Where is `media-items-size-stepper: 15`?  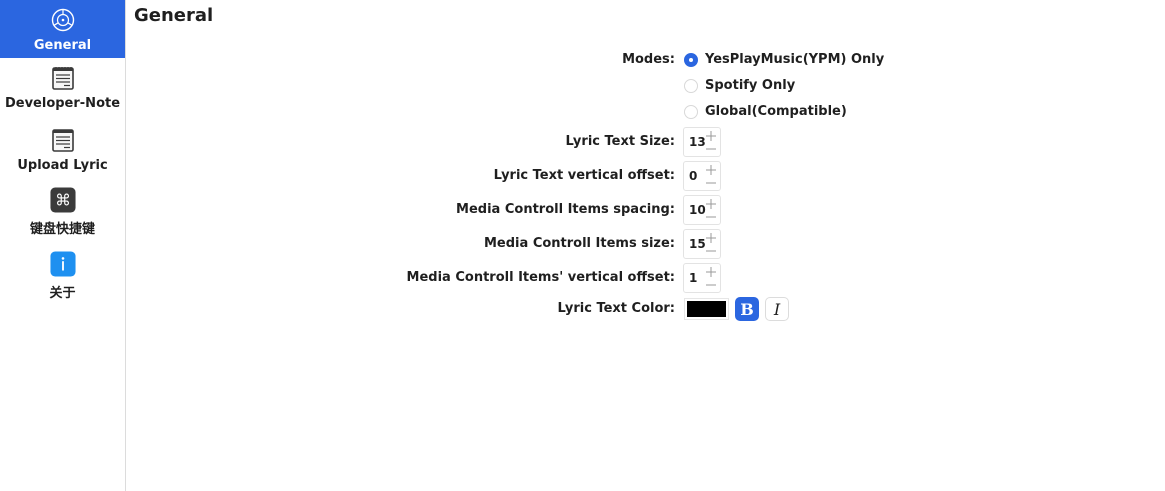 media-items-size-stepper: 15 is located at coordinates (702, 244).